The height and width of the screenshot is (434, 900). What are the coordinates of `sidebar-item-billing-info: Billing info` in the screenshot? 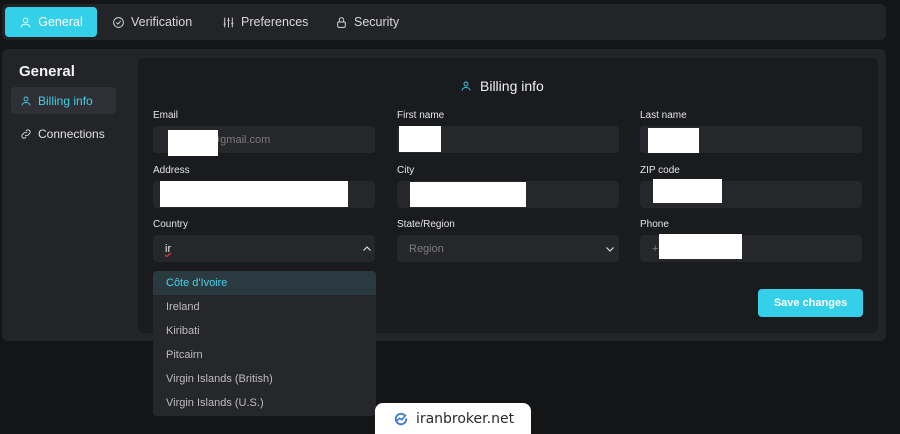 It's located at (63, 100).